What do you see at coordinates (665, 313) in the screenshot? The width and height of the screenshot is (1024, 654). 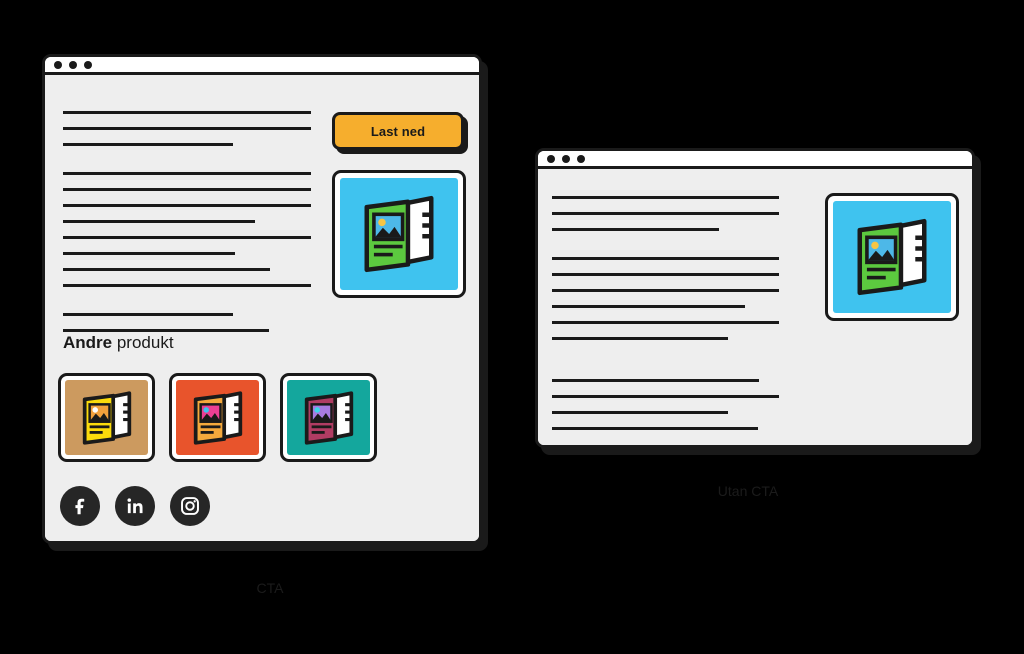 I see `text-lines-no-cta` at bounding box center [665, 313].